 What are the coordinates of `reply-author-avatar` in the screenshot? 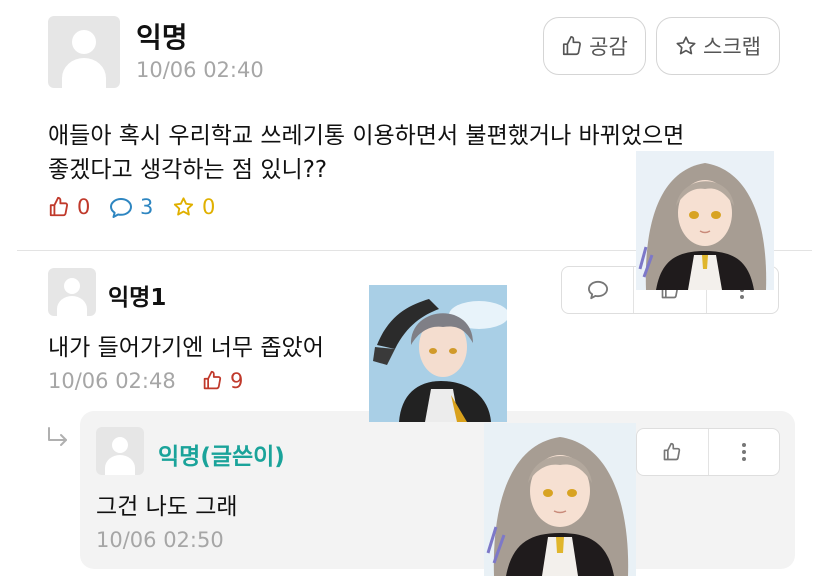 It's located at (120, 451).